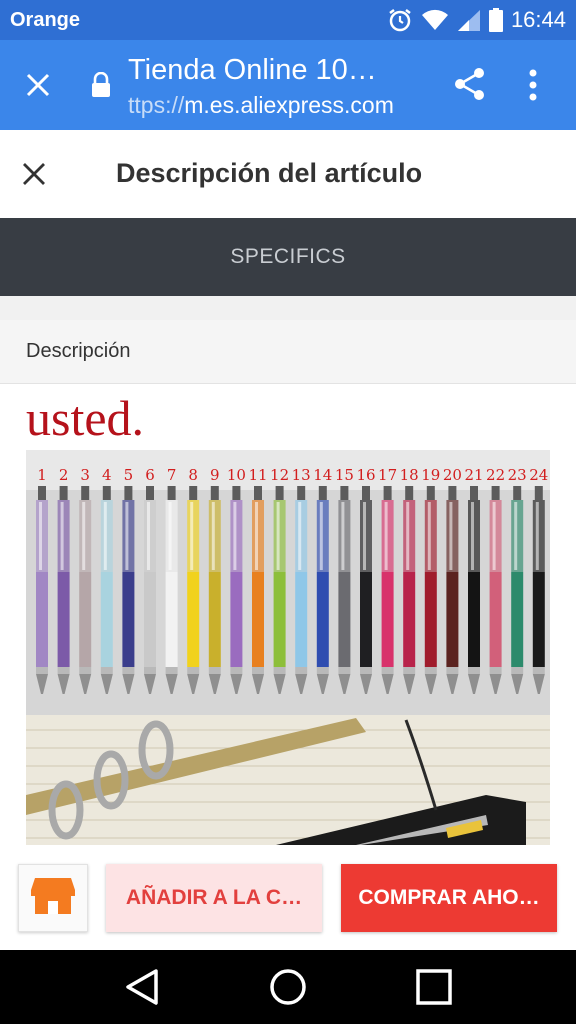 This screenshot has width=576, height=1024. Describe the element at coordinates (128, 580) in the screenshot. I see `pen-5: 5` at that location.